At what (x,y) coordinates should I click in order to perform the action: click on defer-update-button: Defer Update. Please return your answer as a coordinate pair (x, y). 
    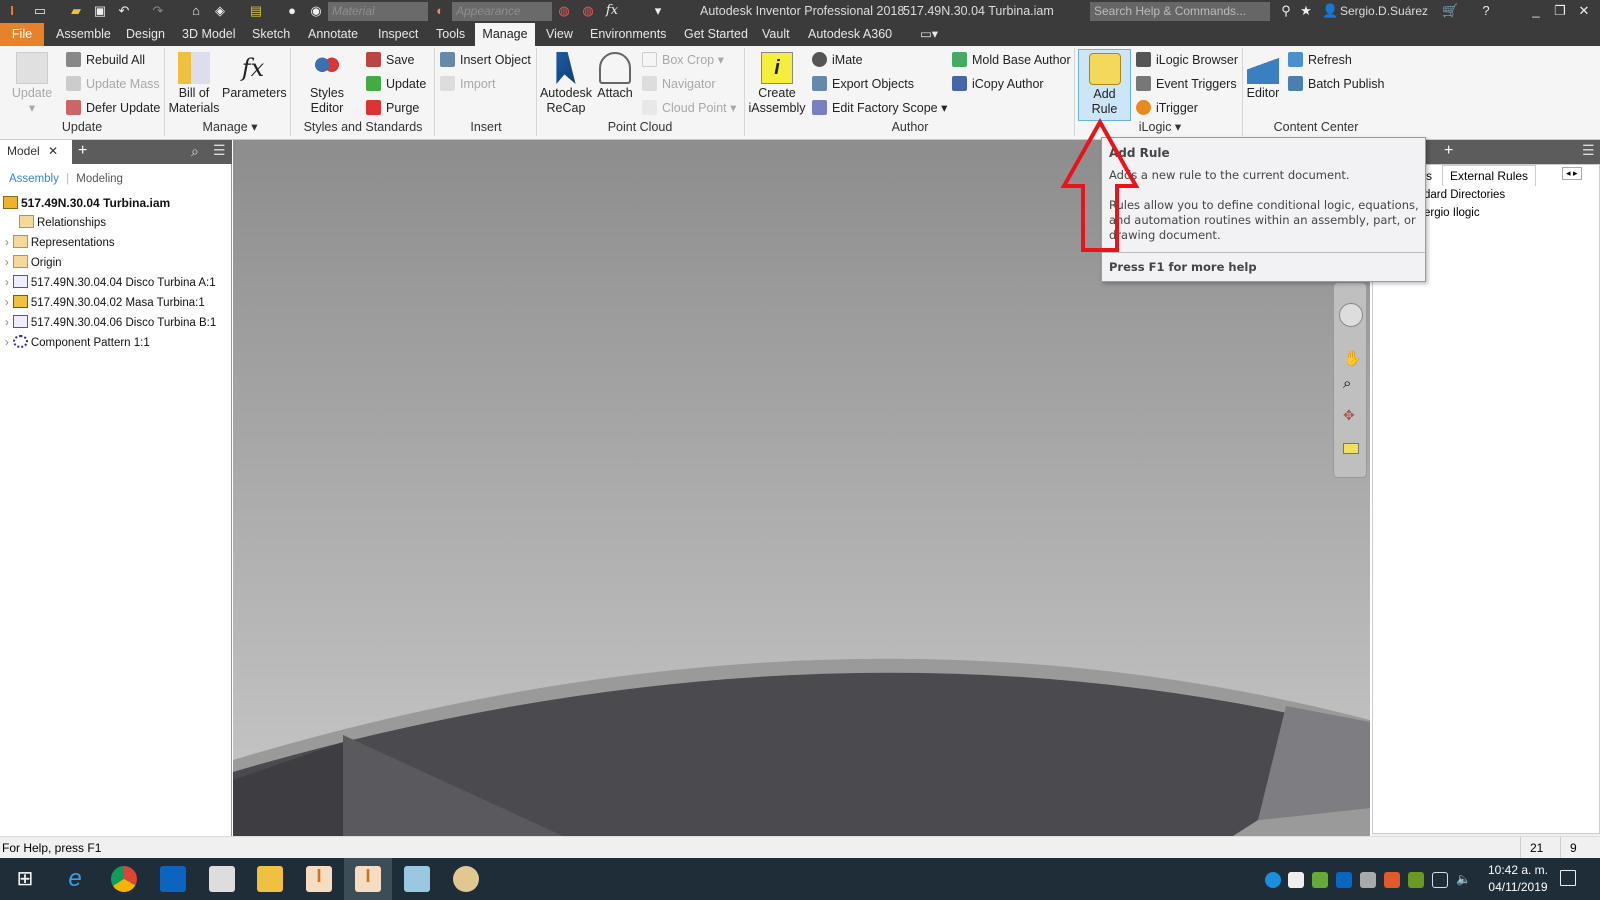
    Looking at the image, I should click on (113, 108).